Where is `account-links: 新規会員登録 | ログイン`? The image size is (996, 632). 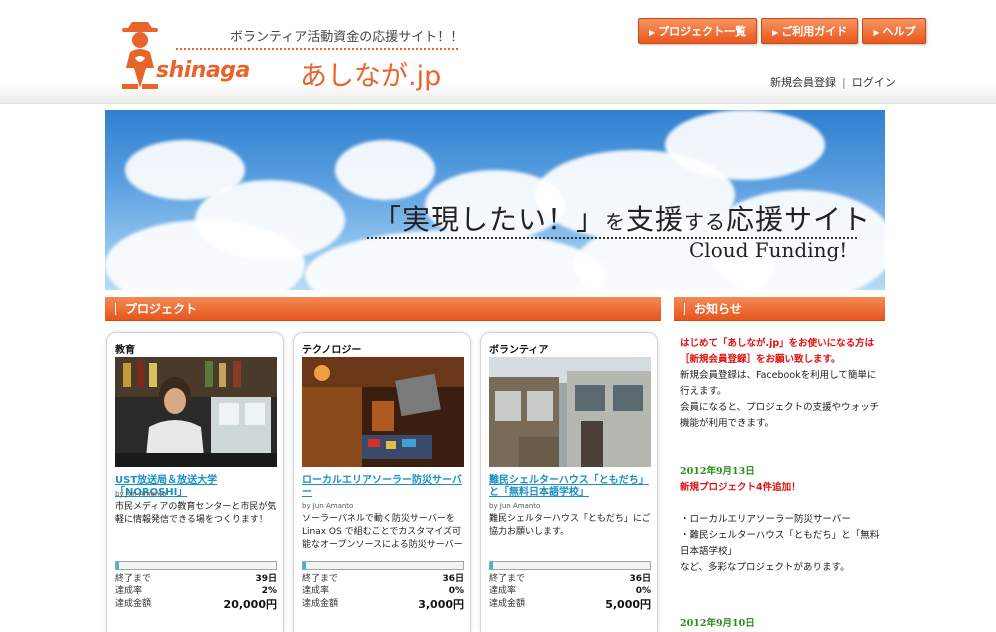 account-links: 新規会員登録 | ログイン is located at coordinates (833, 82).